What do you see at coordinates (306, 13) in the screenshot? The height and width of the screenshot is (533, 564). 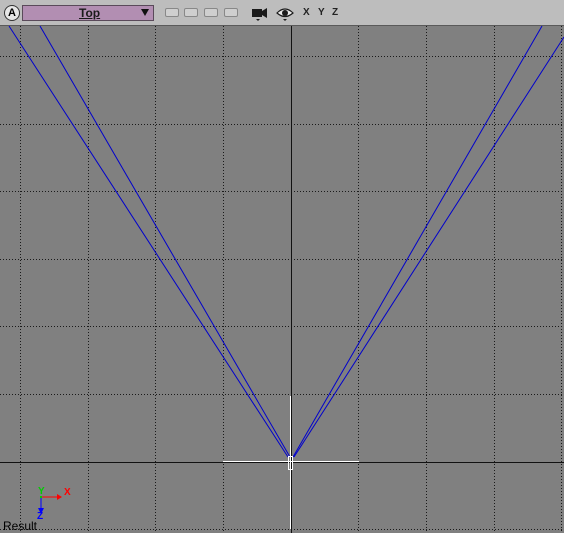 I see `axis-x-toggle: X` at bounding box center [306, 13].